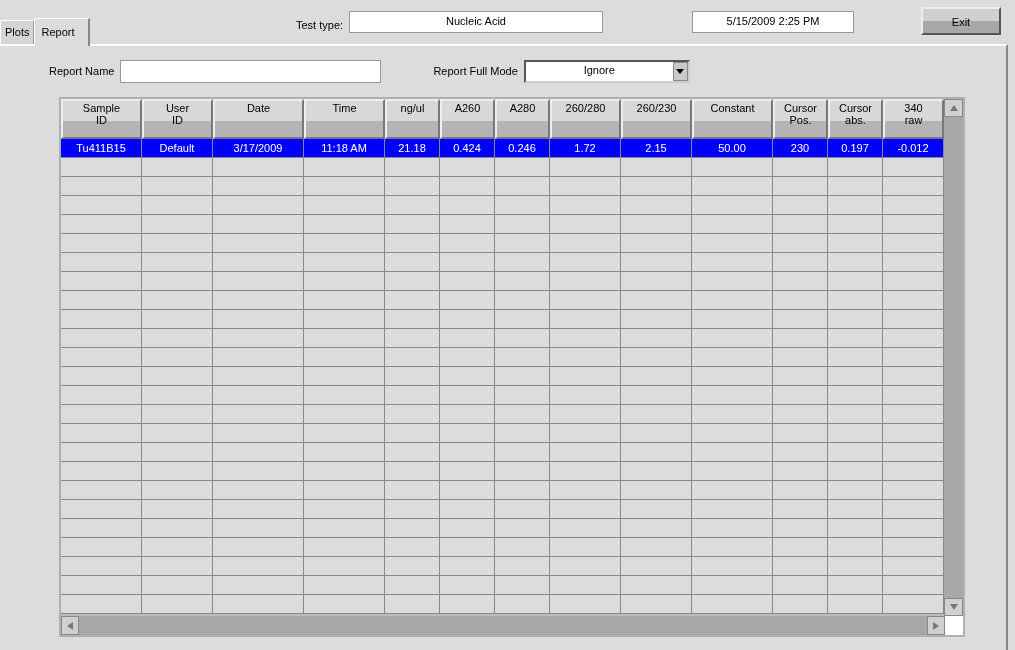 This screenshot has height=650, width=1015. What do you see at coordinates (773, 22) in the screenshot?
I see `datetime-field: 5/15/2009 2:25 PM` at bounding box center [773, 22].